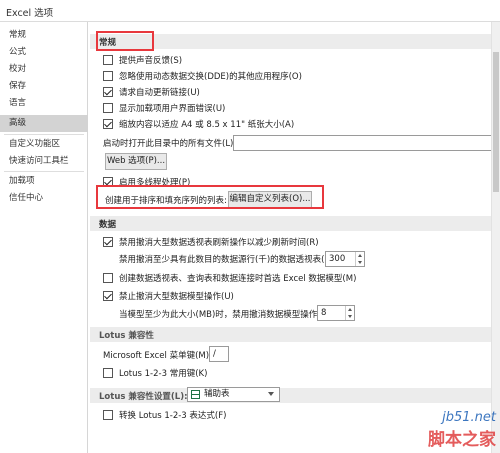 The height and width of the screenshot is (453, 500). I want to click on option-lotus-nav-keys: Lotus 1-2-3 常用键(K), so click(155, 373).